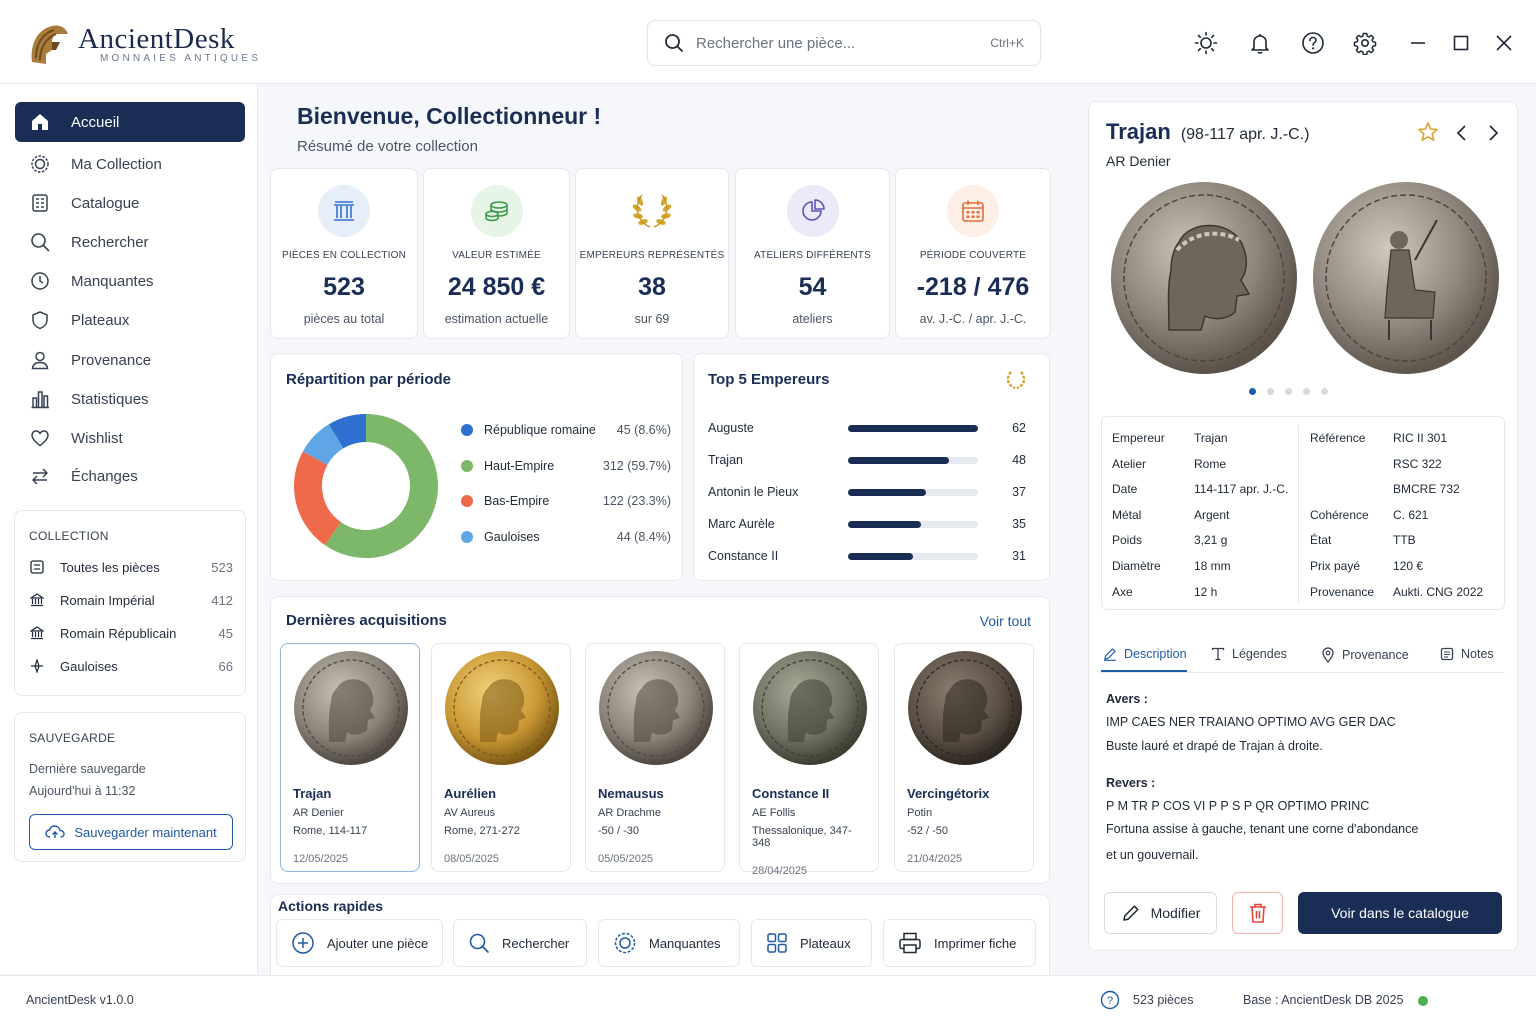 The width and height of the screenshot is (1536, 1024). What do you see at coordinates (130, 320) in the screenshot?
I see `sidebar-item-plateaux: Plateaux` at bounding box center [130, 320].